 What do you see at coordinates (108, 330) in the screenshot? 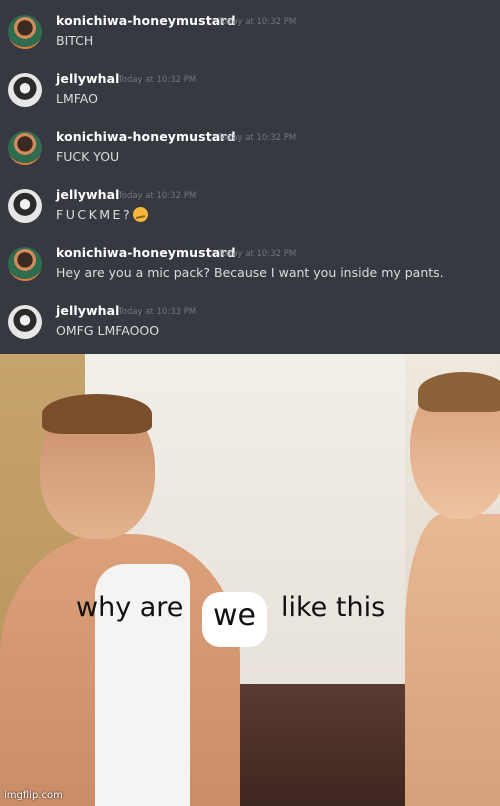
I see `message-text: OMFG LMFAOOO` at bounding box center [108, 330].